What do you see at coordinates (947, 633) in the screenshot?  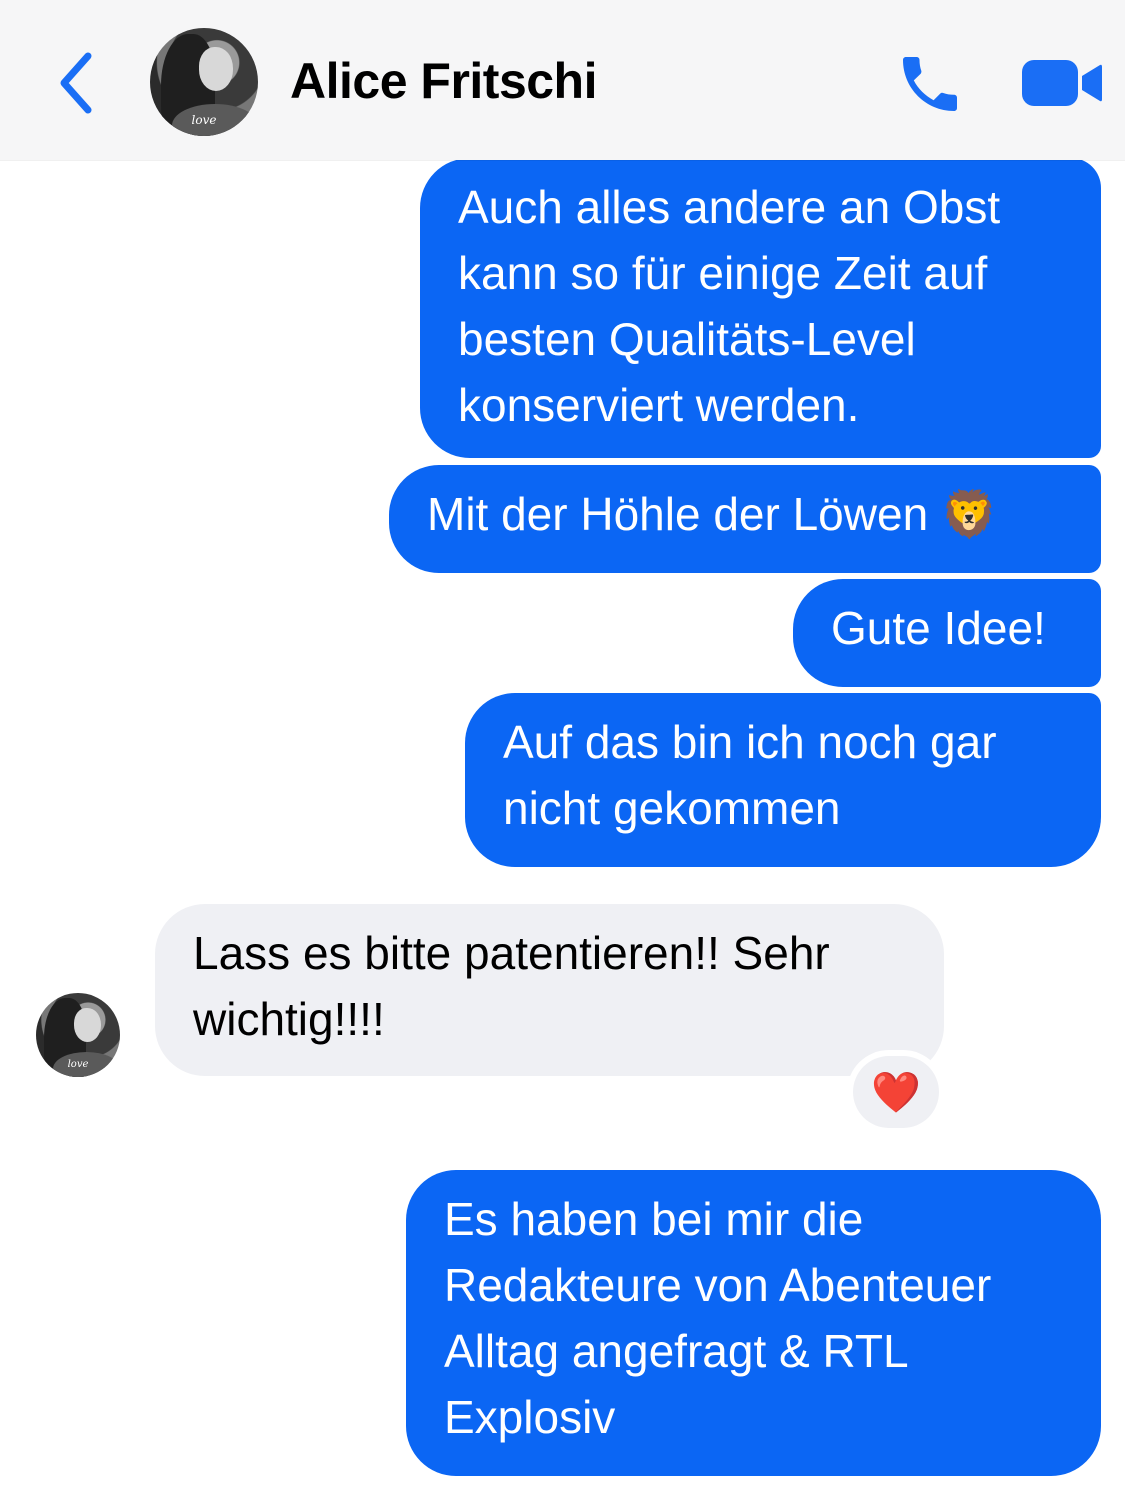 I see `message-bubble-outgoing: Gute Idee!` at bounding box center [947, 633].